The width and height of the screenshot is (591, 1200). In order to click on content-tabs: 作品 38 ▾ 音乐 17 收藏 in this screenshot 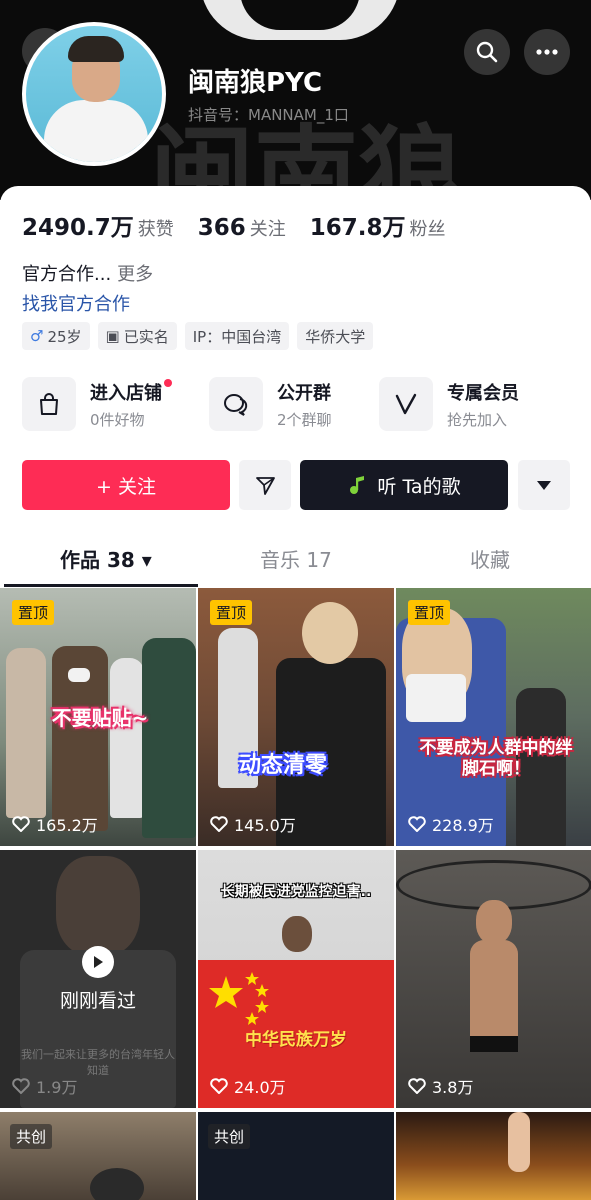, I will do `click(295, 559)`.